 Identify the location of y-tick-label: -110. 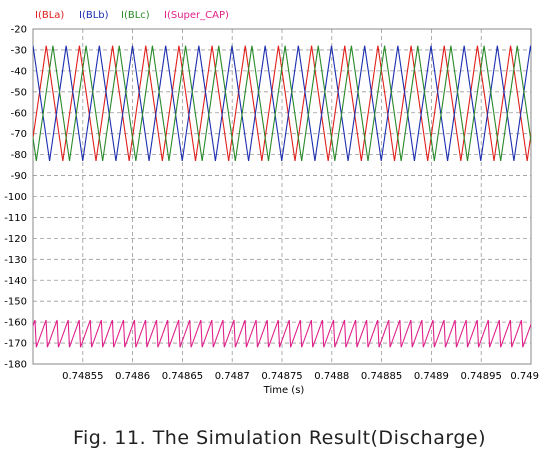
(15, 218).